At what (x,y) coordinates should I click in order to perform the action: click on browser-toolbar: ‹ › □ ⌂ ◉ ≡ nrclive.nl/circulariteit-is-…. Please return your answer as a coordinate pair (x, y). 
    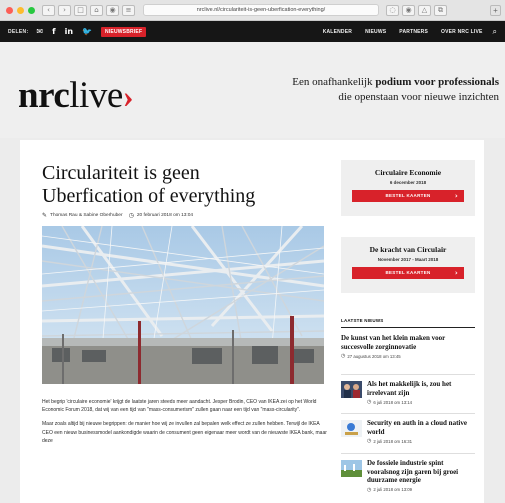
    Looking at the image, I should click on (252, 10).